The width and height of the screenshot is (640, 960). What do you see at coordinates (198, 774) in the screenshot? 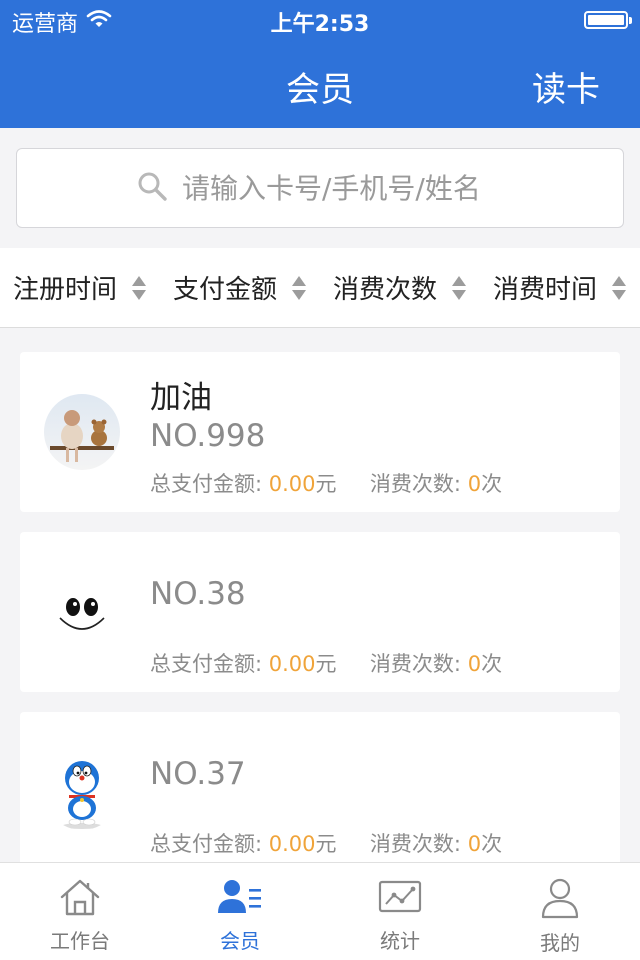
I see `member-number: NO.37` at bounding box center [198, 774].